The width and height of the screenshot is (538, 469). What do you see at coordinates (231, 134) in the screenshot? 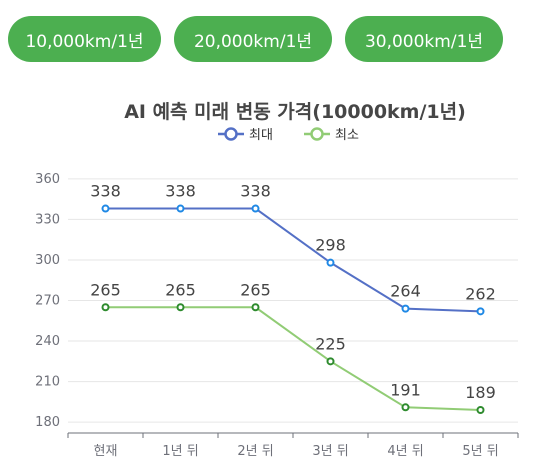
I see `legend-max-marker` at bounding box center [231, 134].